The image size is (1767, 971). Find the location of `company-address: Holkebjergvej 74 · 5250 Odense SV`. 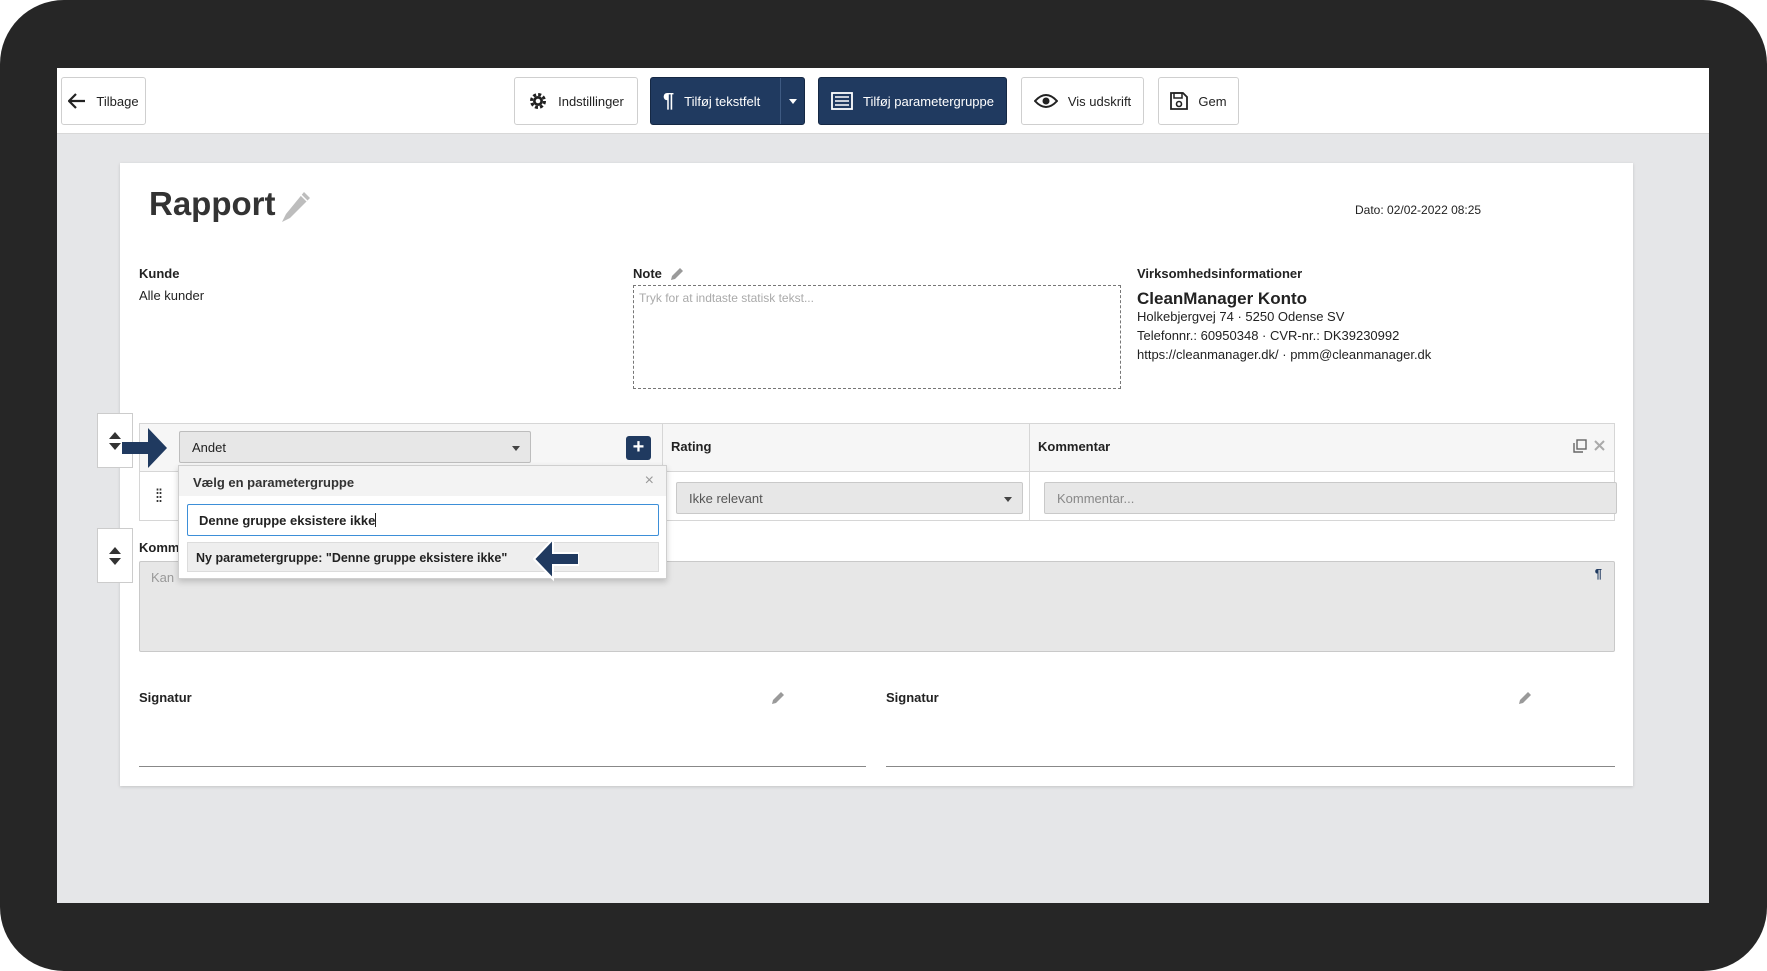

company-address: Holkebjergvej 74 · 5250 Odense SV is located at coordinates (1241, 316).